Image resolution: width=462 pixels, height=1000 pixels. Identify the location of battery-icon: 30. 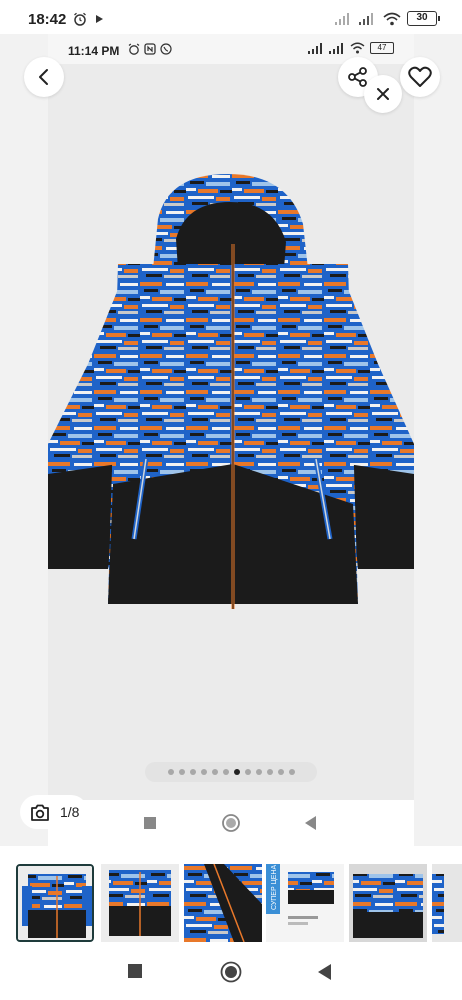
(423, 18).